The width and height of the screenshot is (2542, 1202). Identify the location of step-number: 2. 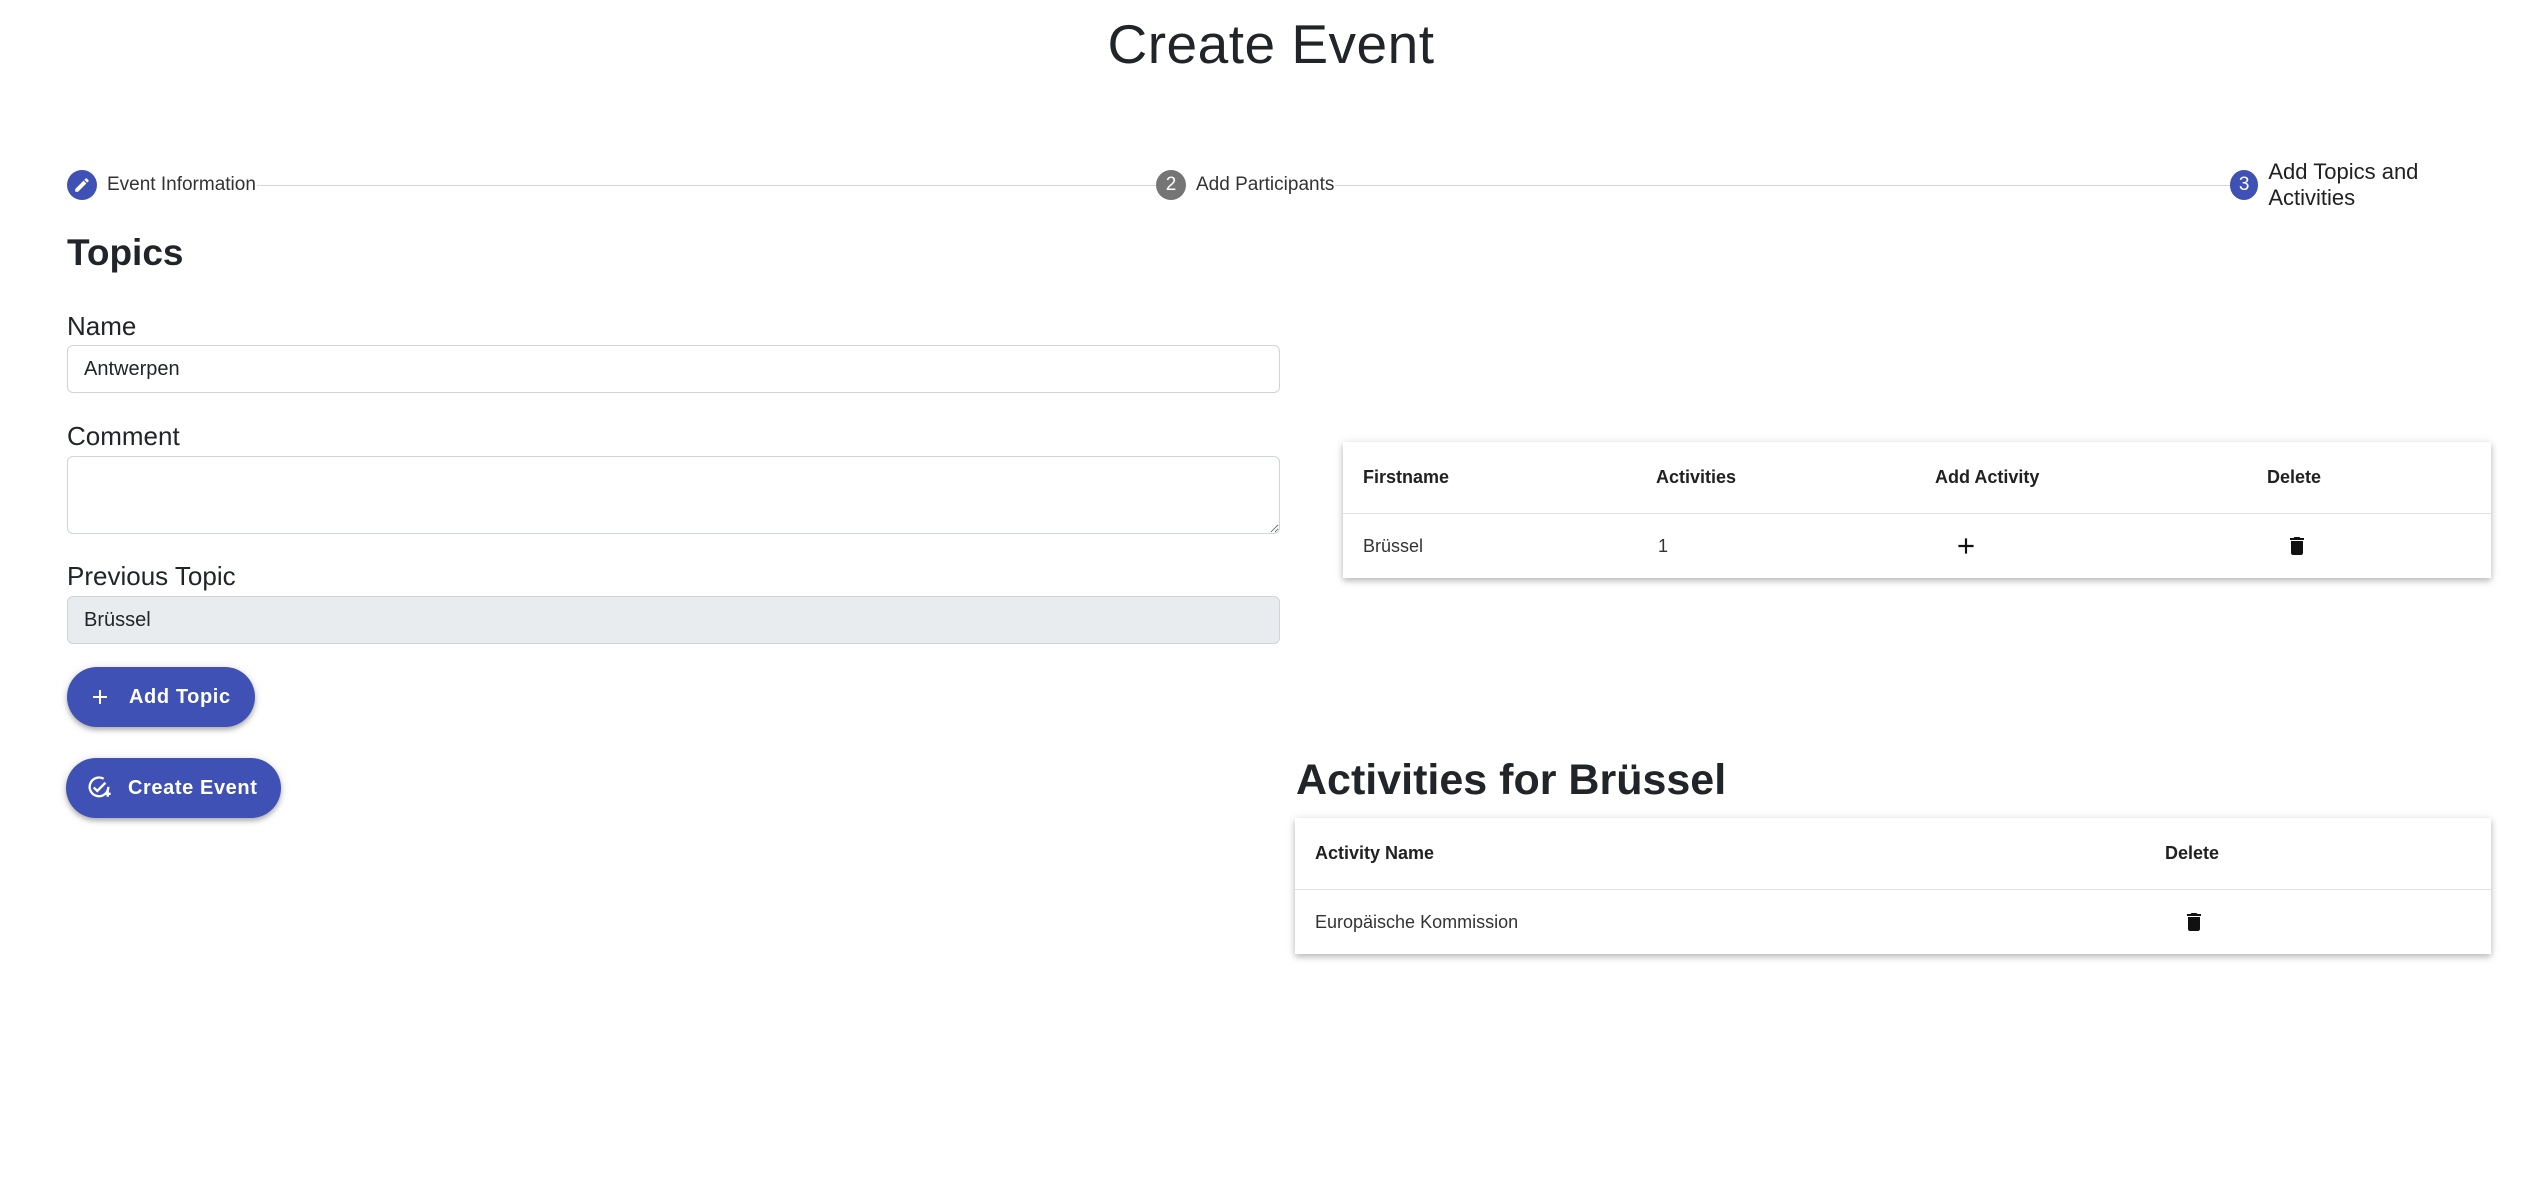
(1171, 185).